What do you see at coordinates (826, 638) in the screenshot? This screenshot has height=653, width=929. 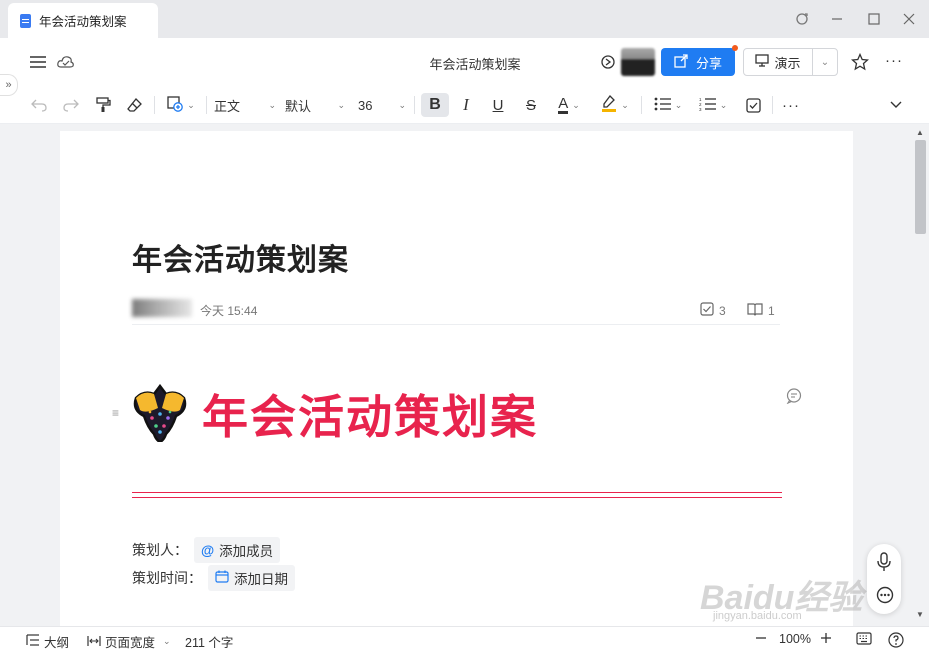 I see `zoom-in-button` at bounding box center [826, 638].